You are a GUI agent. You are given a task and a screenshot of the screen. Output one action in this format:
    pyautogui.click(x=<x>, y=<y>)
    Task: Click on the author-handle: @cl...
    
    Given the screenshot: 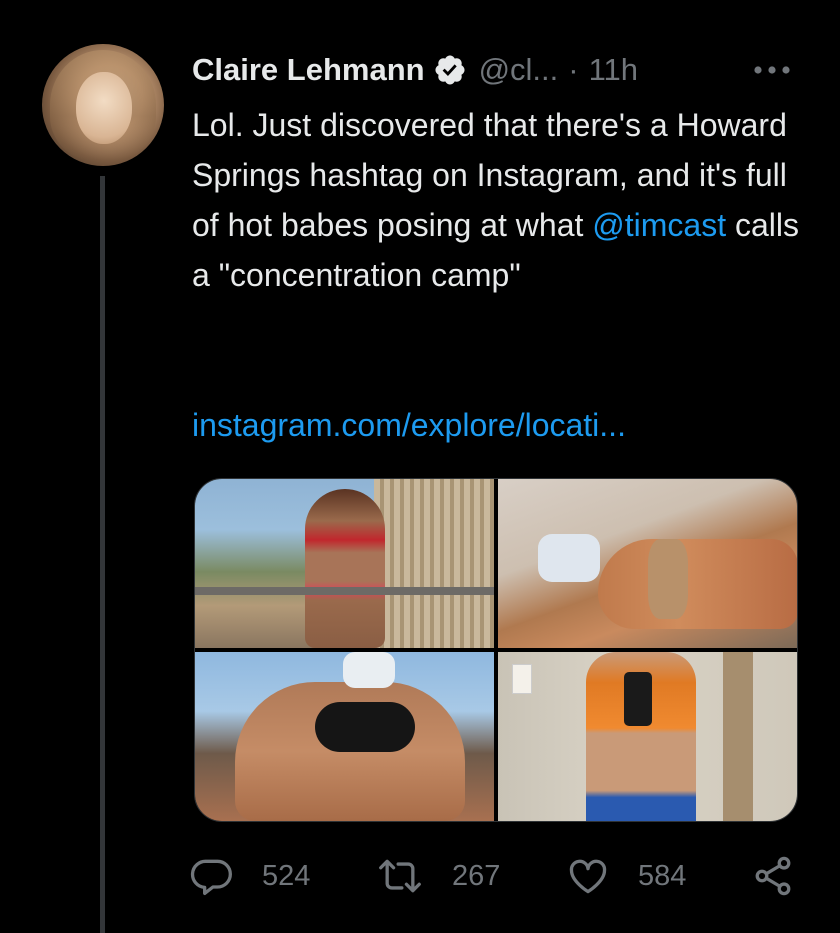 What is the action you would take?
    pyautogui.click(x=519, y=70)
    